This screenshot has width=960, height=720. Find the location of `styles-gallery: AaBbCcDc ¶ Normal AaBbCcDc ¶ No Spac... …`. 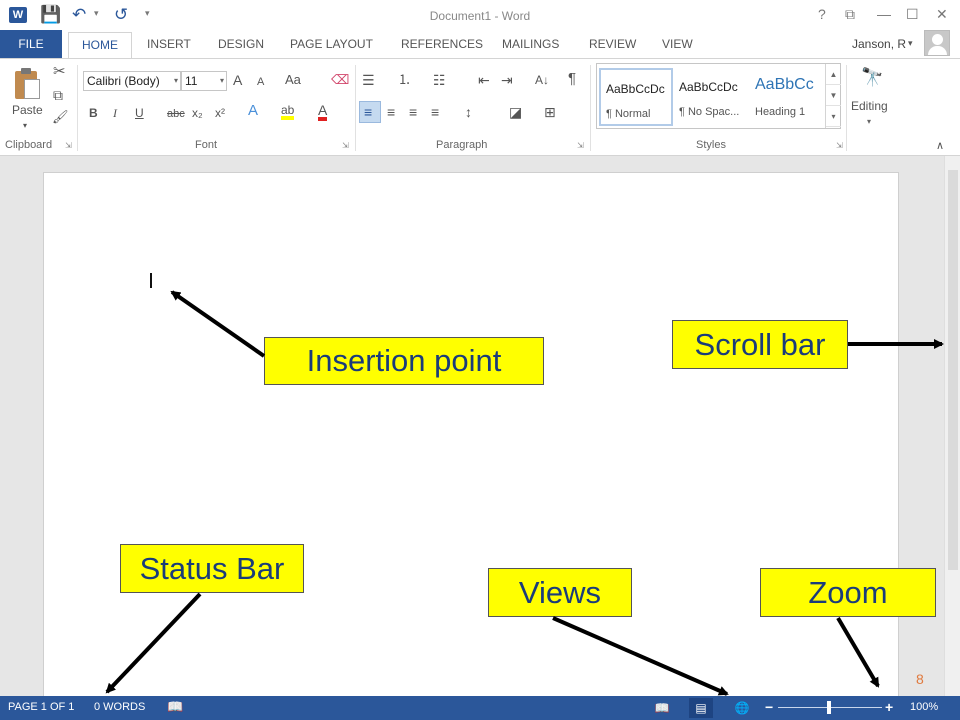

styles-gallery: AaBbCcDc ¶ Normal AaBbCcDc ¶ No Spac... … is located at coordinates (718, 96).